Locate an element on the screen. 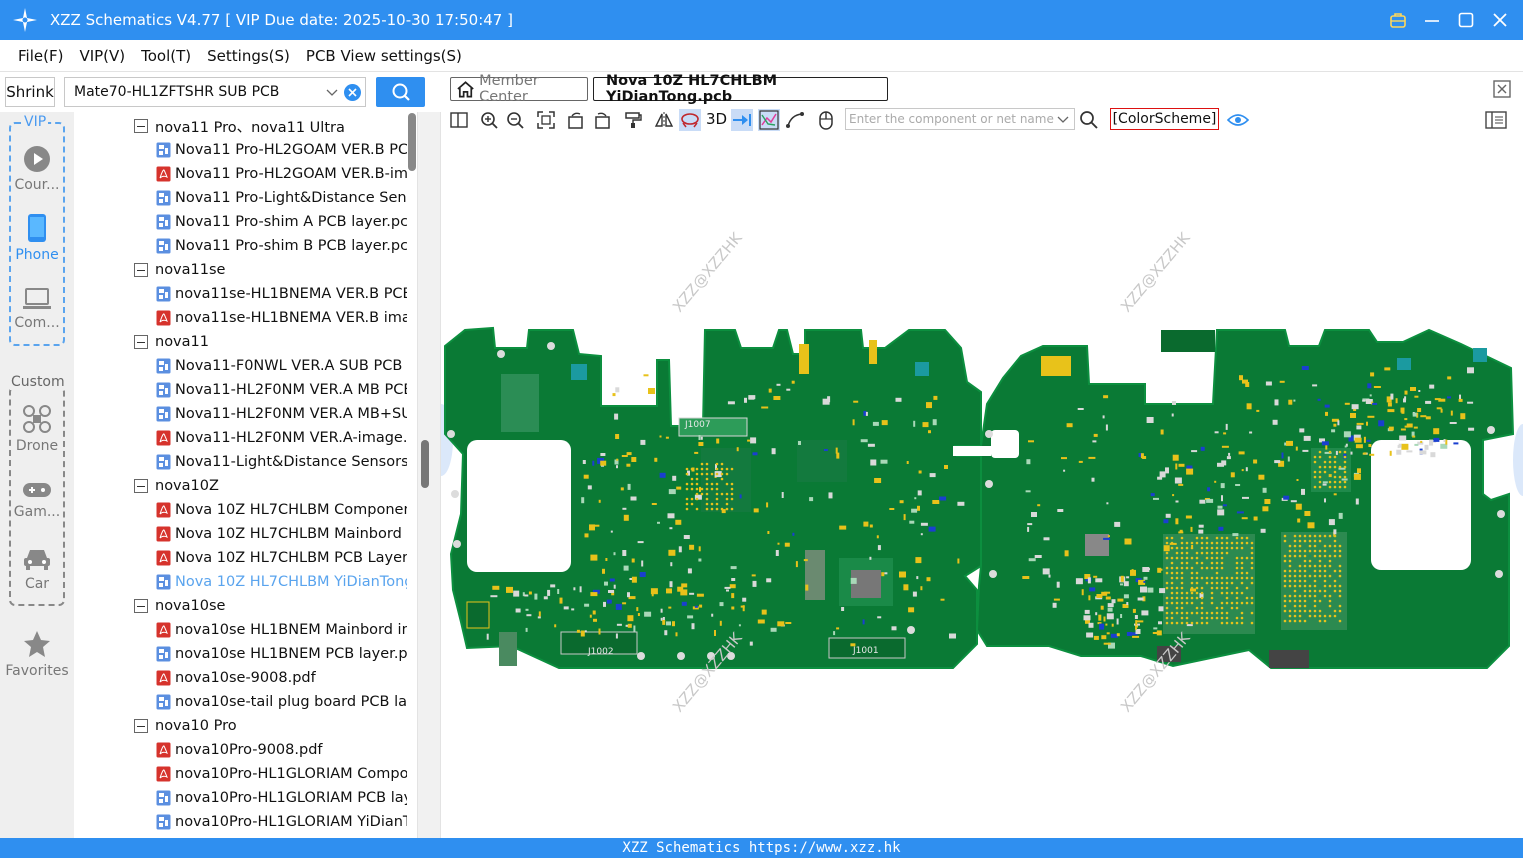 This screenshot has height=858, width=1523. pdf-file-icon is located at coordinates (163, 174).